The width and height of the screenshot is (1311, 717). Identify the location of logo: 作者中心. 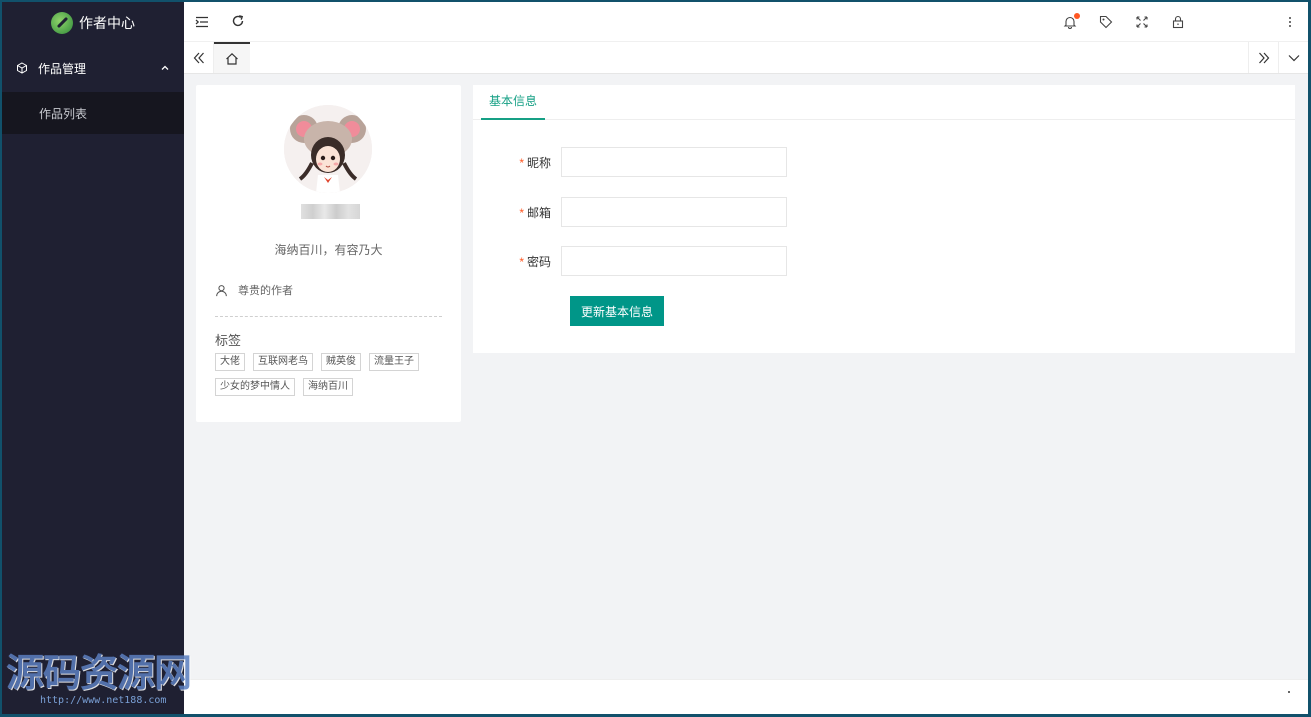
(93, 23).